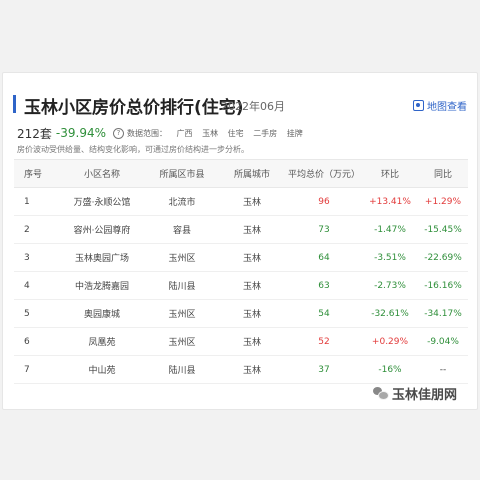 The image size is (480, 480). What do you see at coordinates (447, 107) in the screenshot?
I see `map-view-label: 地图查看` at bounding box center [447, 107].